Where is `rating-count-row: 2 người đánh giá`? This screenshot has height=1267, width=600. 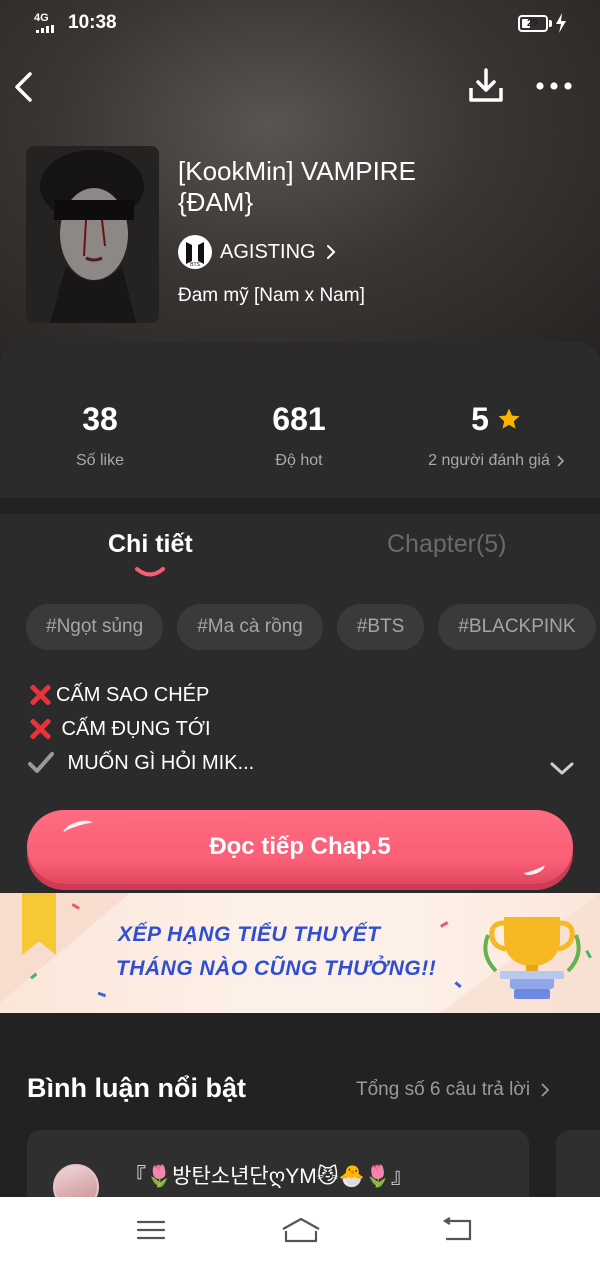 rating-count-row: 2 người đánh giá is located at coordinates (496, 461).